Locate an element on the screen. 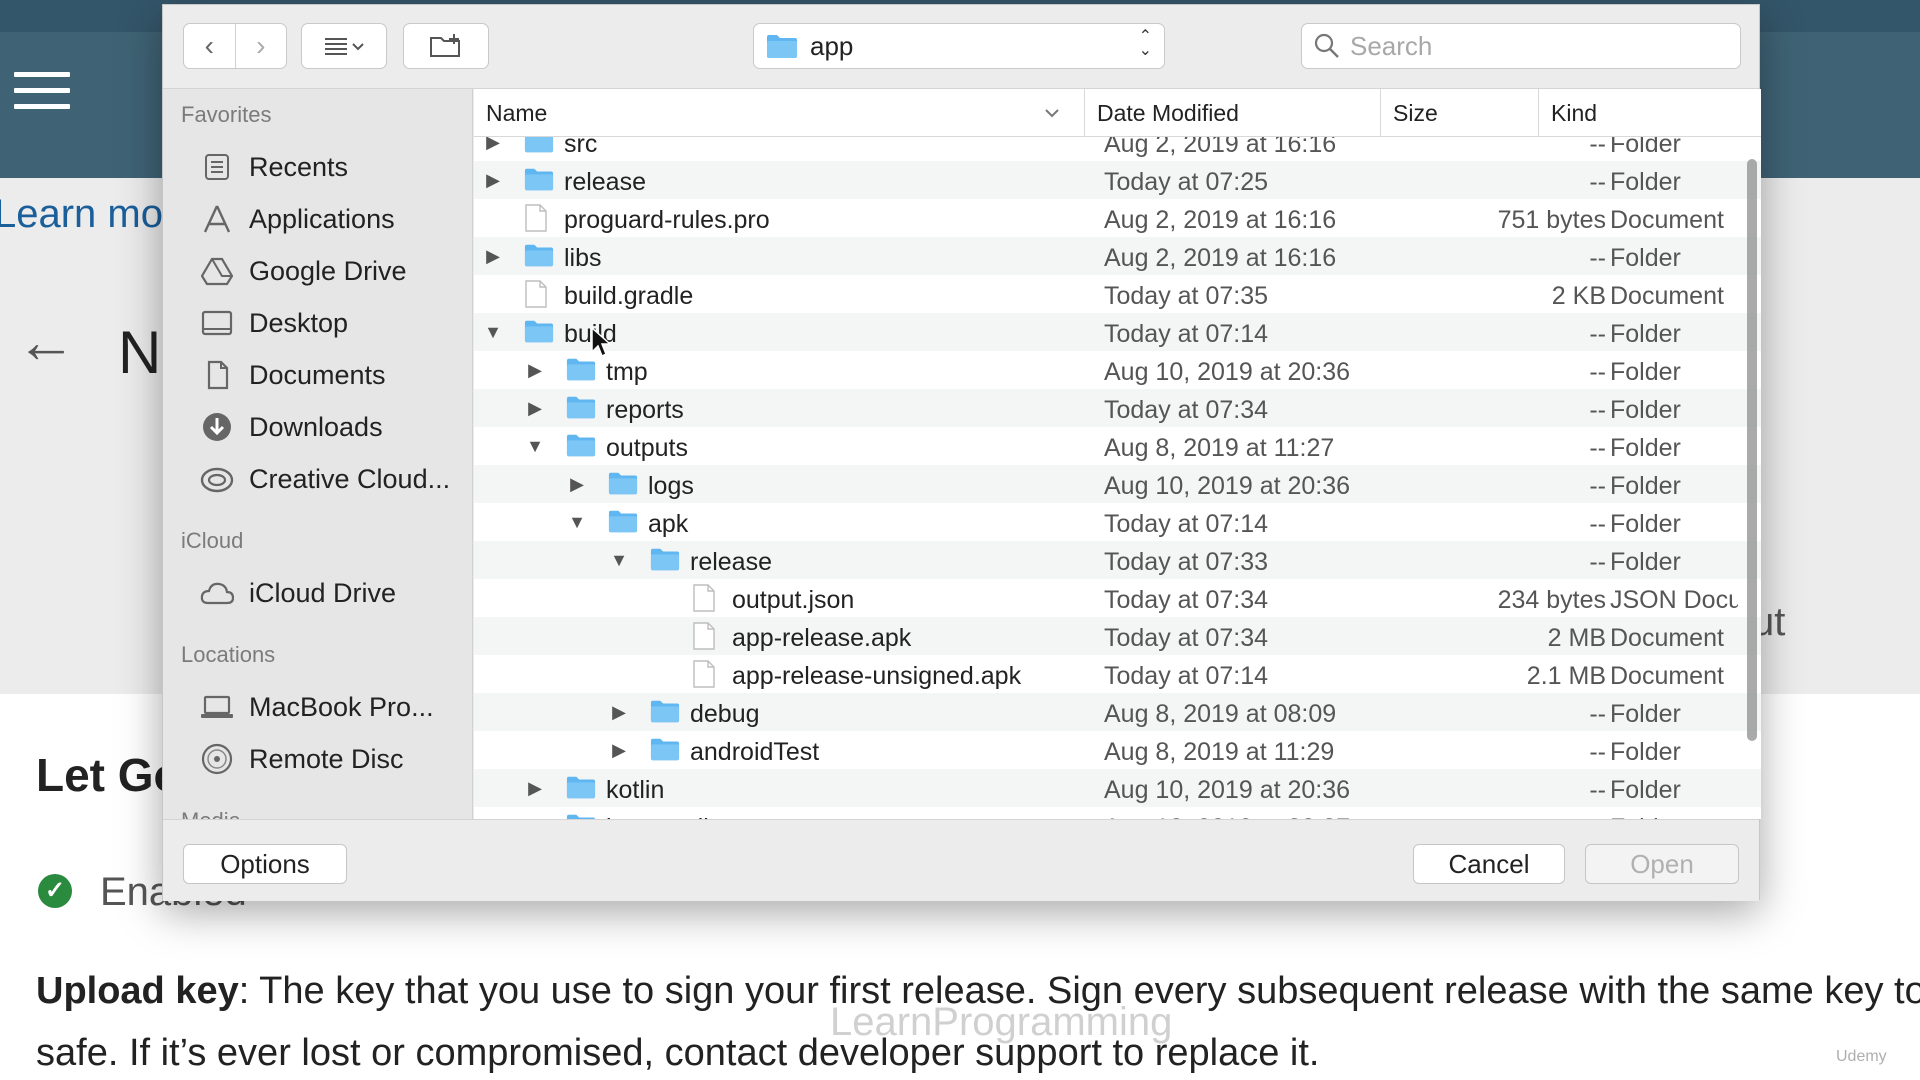 This screenshot has width=1920, height=1080. file-name: release is located at coordinates (605, 182).